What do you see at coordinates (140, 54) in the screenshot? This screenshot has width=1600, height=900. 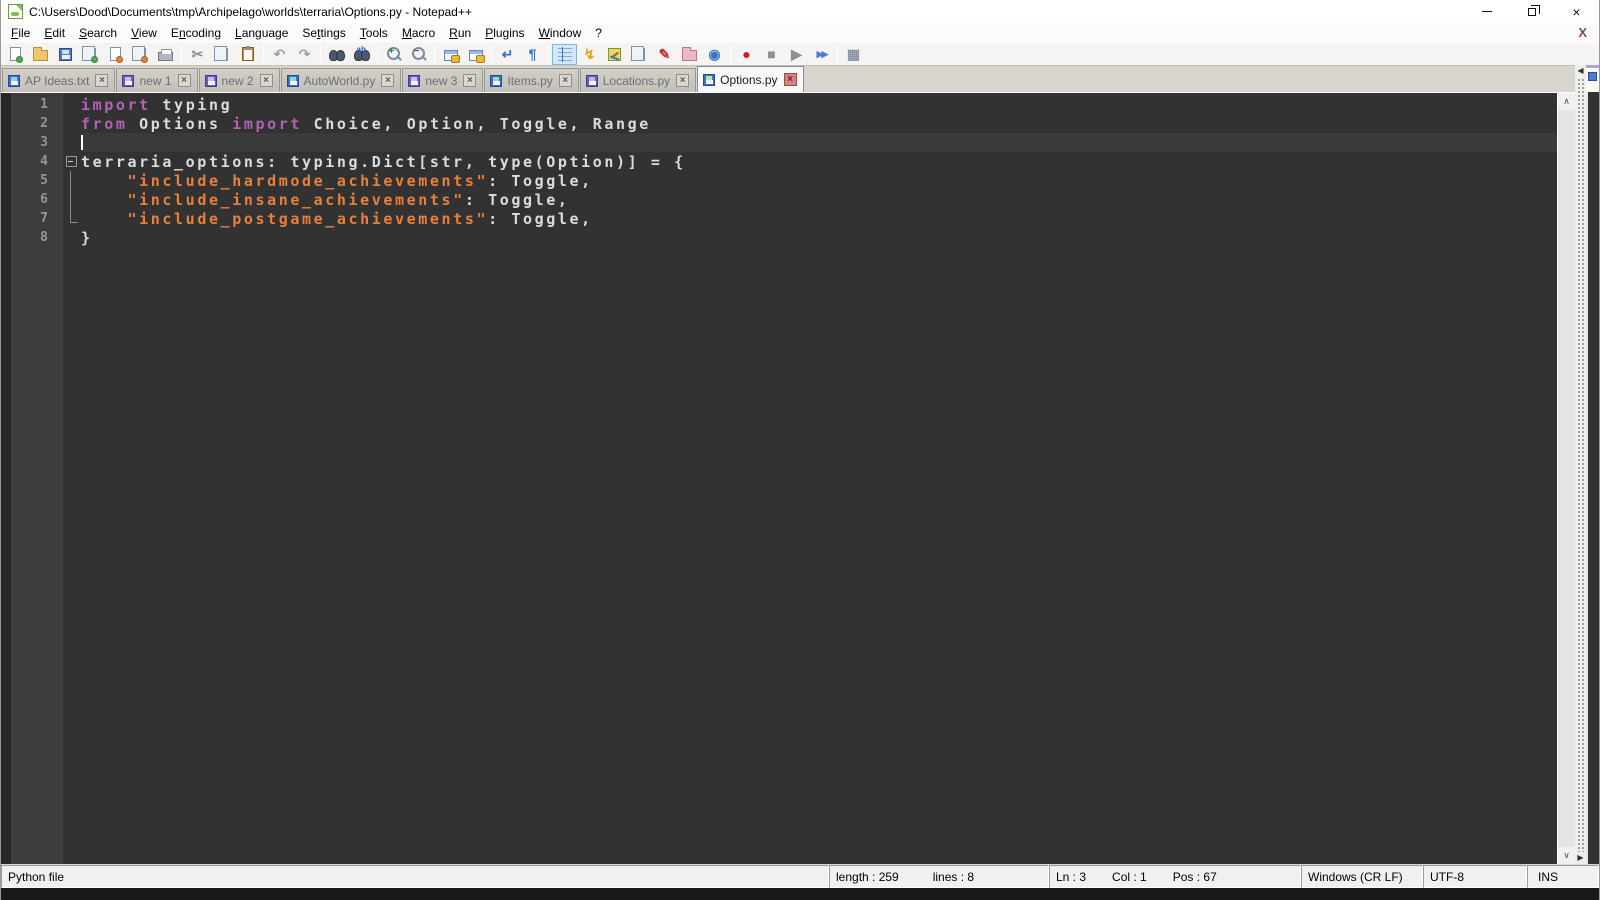 I see `close-all-button` at bounding box center [140, 54].